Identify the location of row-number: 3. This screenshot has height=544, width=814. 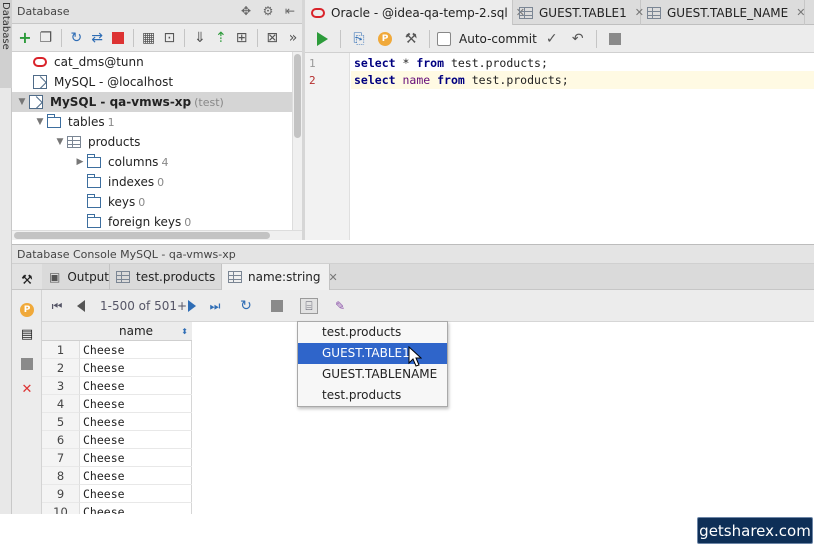
(61, 386).